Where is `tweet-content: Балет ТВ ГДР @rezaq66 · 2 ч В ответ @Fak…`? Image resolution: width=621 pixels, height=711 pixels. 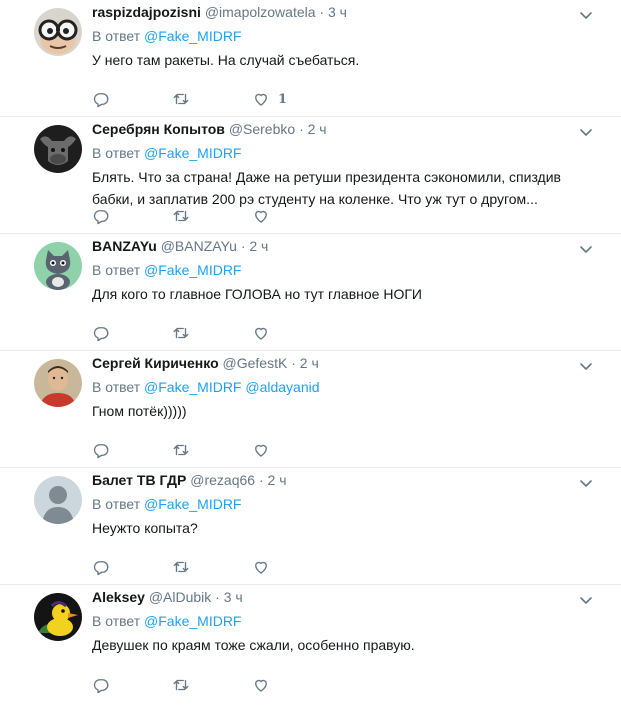 tweet-content: Балет ТВ ГДР @rezaq66 · 2 ч В ответ @Fak… is located at coordinates (336, 505).